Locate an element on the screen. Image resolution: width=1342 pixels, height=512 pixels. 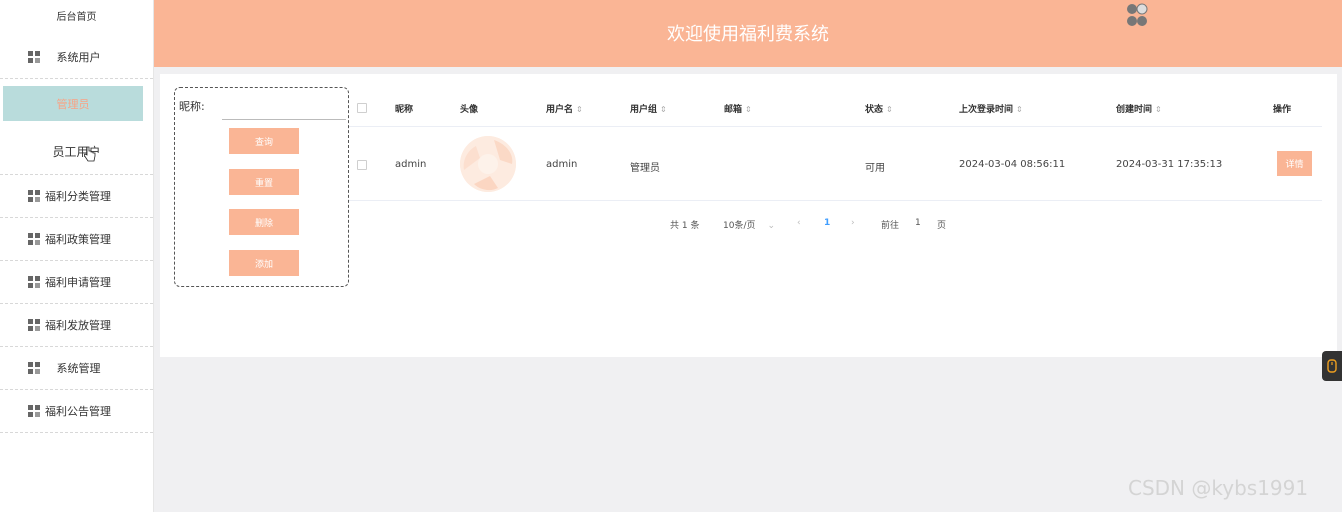
row-divider is located at coordinates (835, 200).